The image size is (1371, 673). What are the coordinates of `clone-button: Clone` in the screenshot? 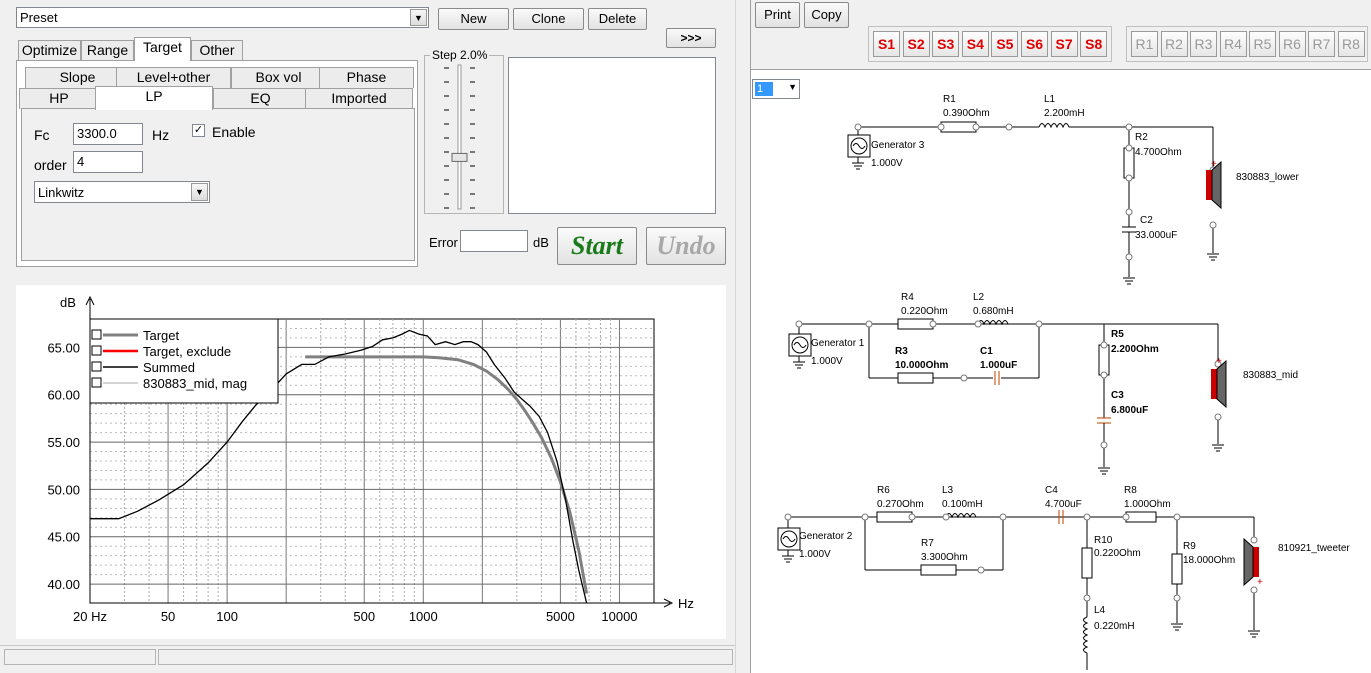 It's located at (548, 19).